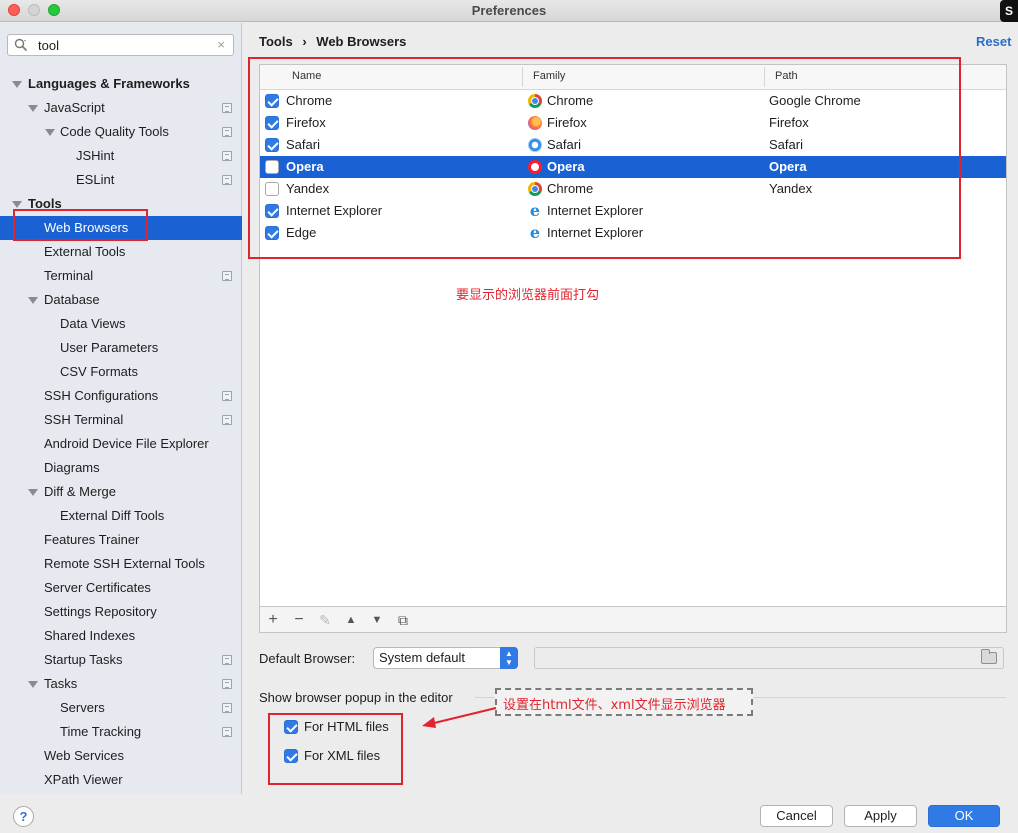 The image size is (1018, 833). What do you see at coordinates (121, 684) in the screenshot?
I see `tree-item: Tasks` at bounding box center [121, 684].